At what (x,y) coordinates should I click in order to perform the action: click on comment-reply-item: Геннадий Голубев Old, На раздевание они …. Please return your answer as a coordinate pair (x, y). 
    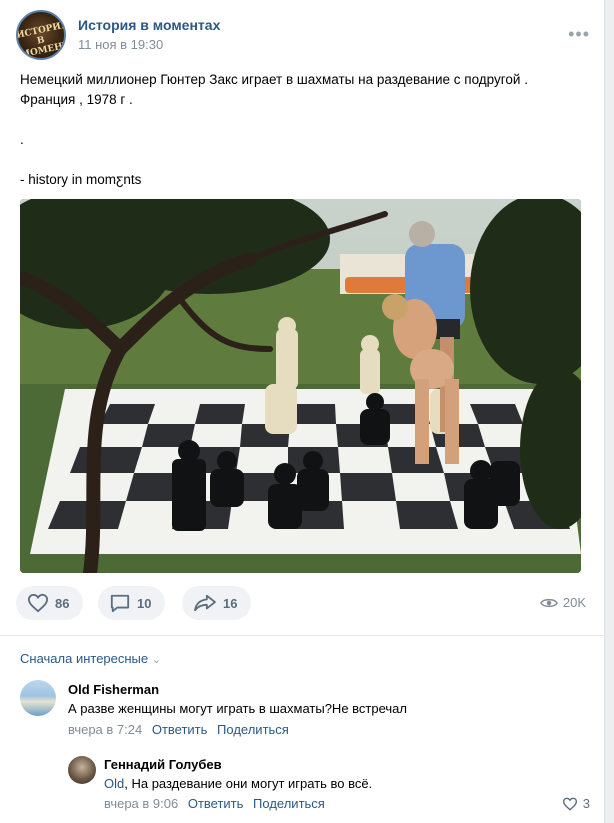
    Looking at the image, I should click on (329, 786).